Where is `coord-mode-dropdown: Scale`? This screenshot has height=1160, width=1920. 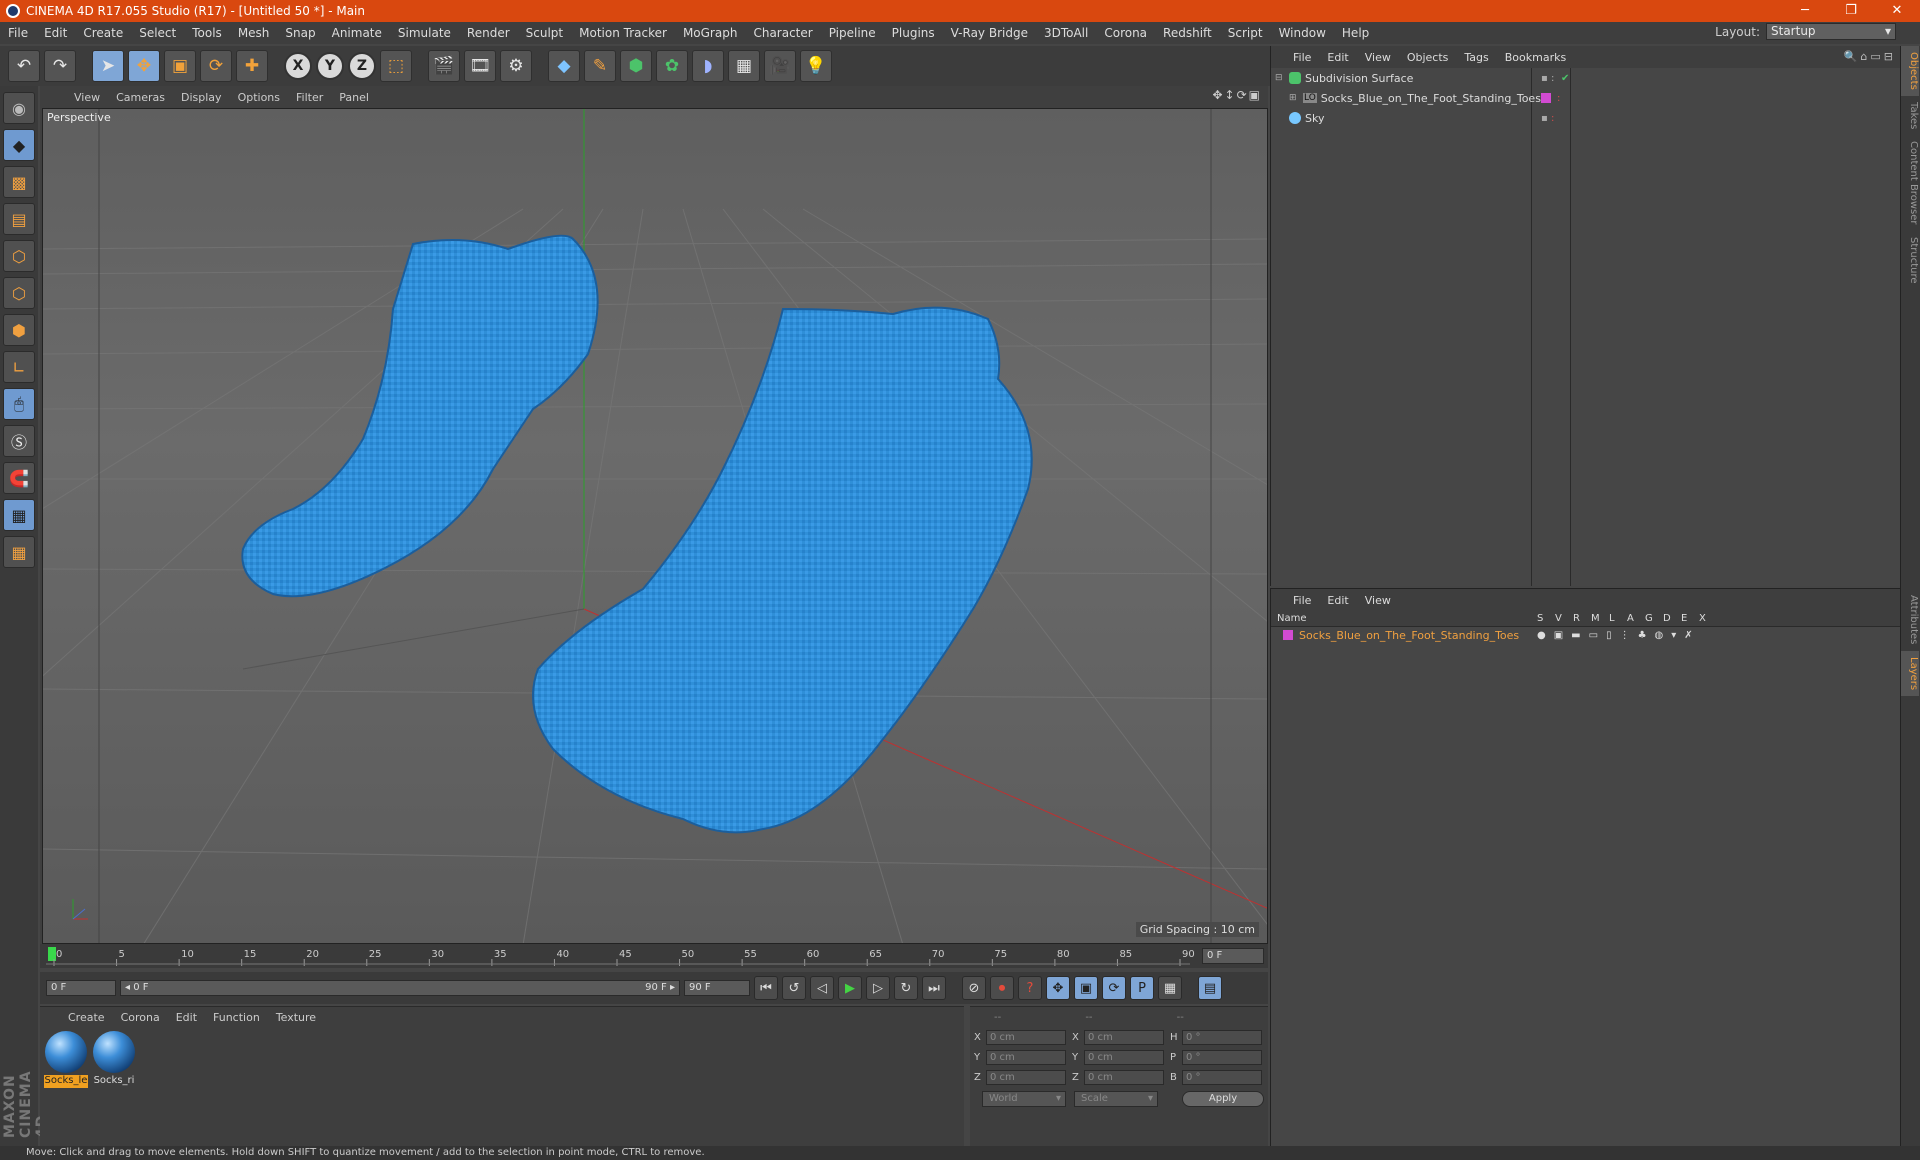
coord-mode-dropdown: Scale is located at coordinates (1116, 1099).